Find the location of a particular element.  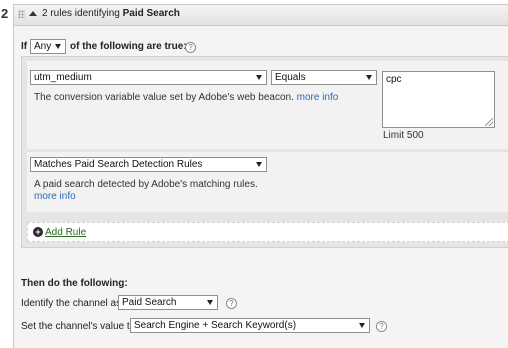

variable-select-value: utm_medium is located at coordinates (63, 77).